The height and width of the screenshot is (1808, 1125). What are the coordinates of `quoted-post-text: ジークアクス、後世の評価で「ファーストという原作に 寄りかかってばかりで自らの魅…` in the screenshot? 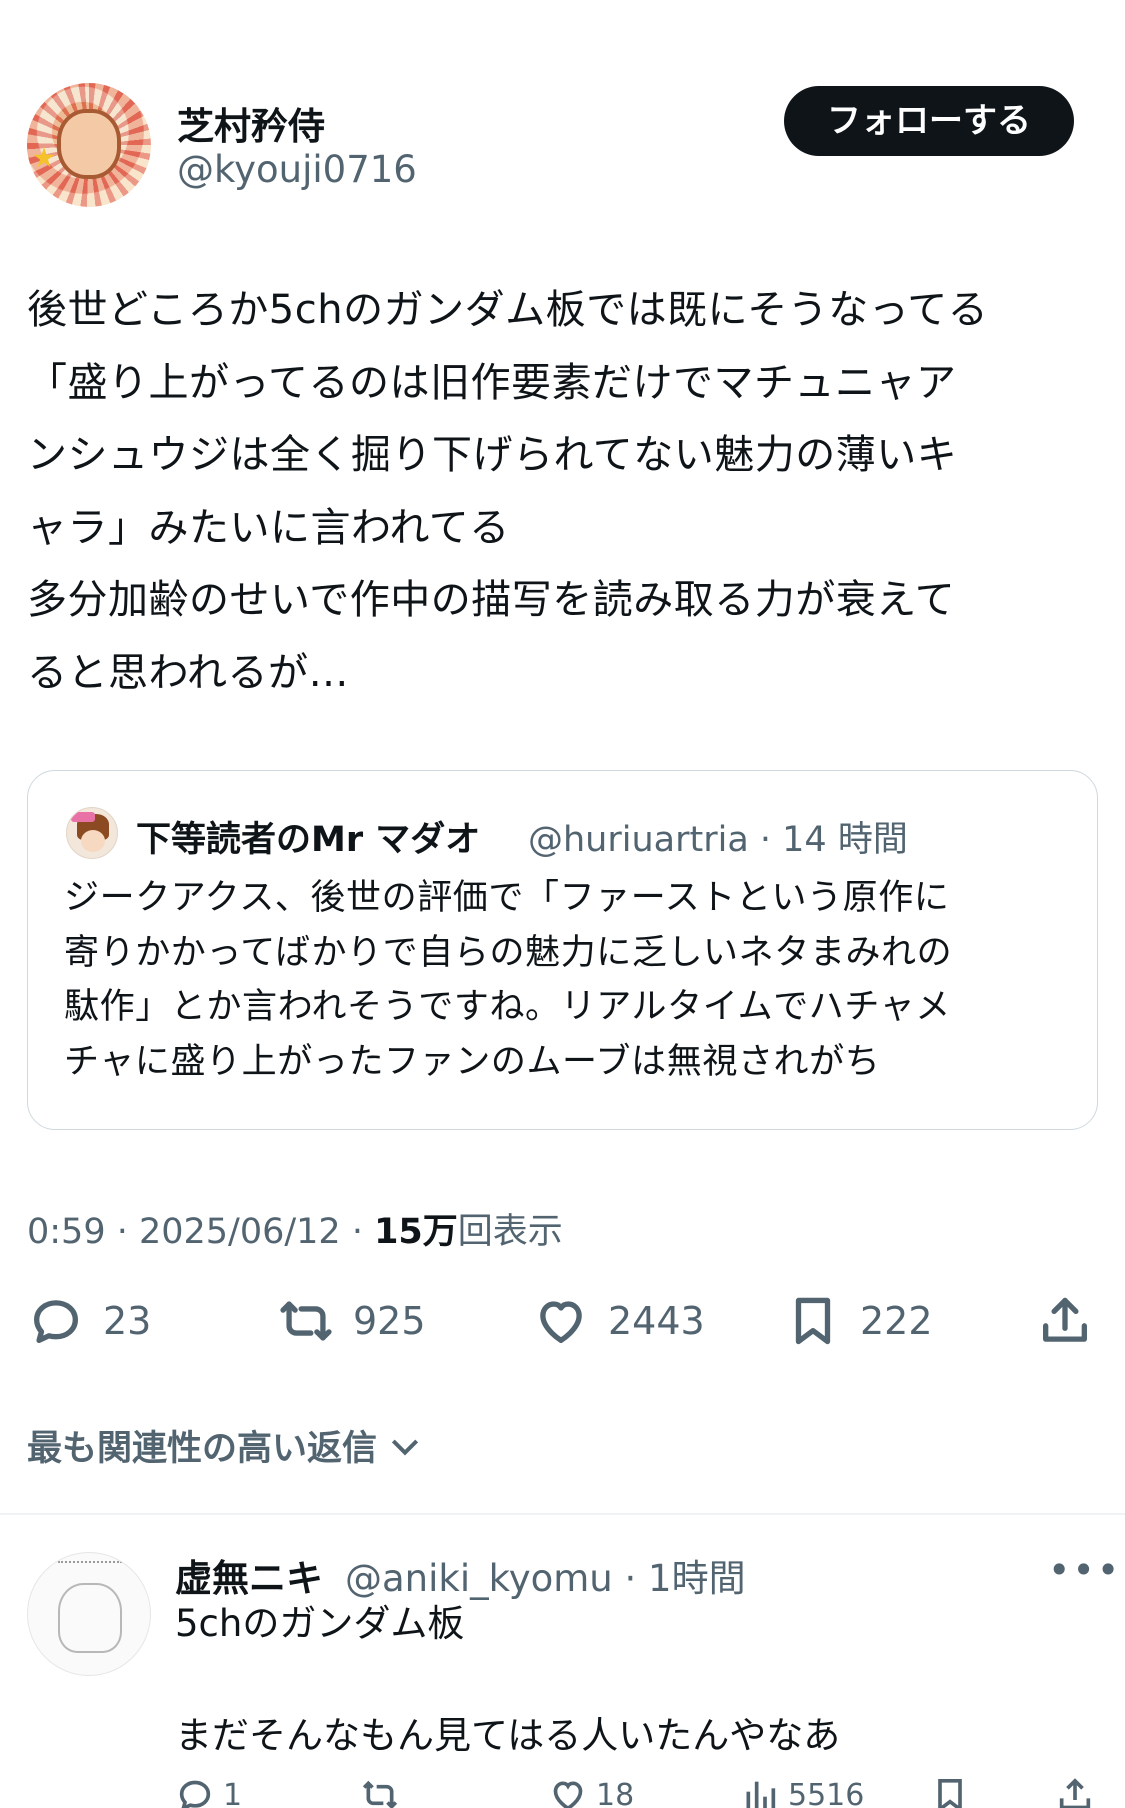 It's located at (508, 980).